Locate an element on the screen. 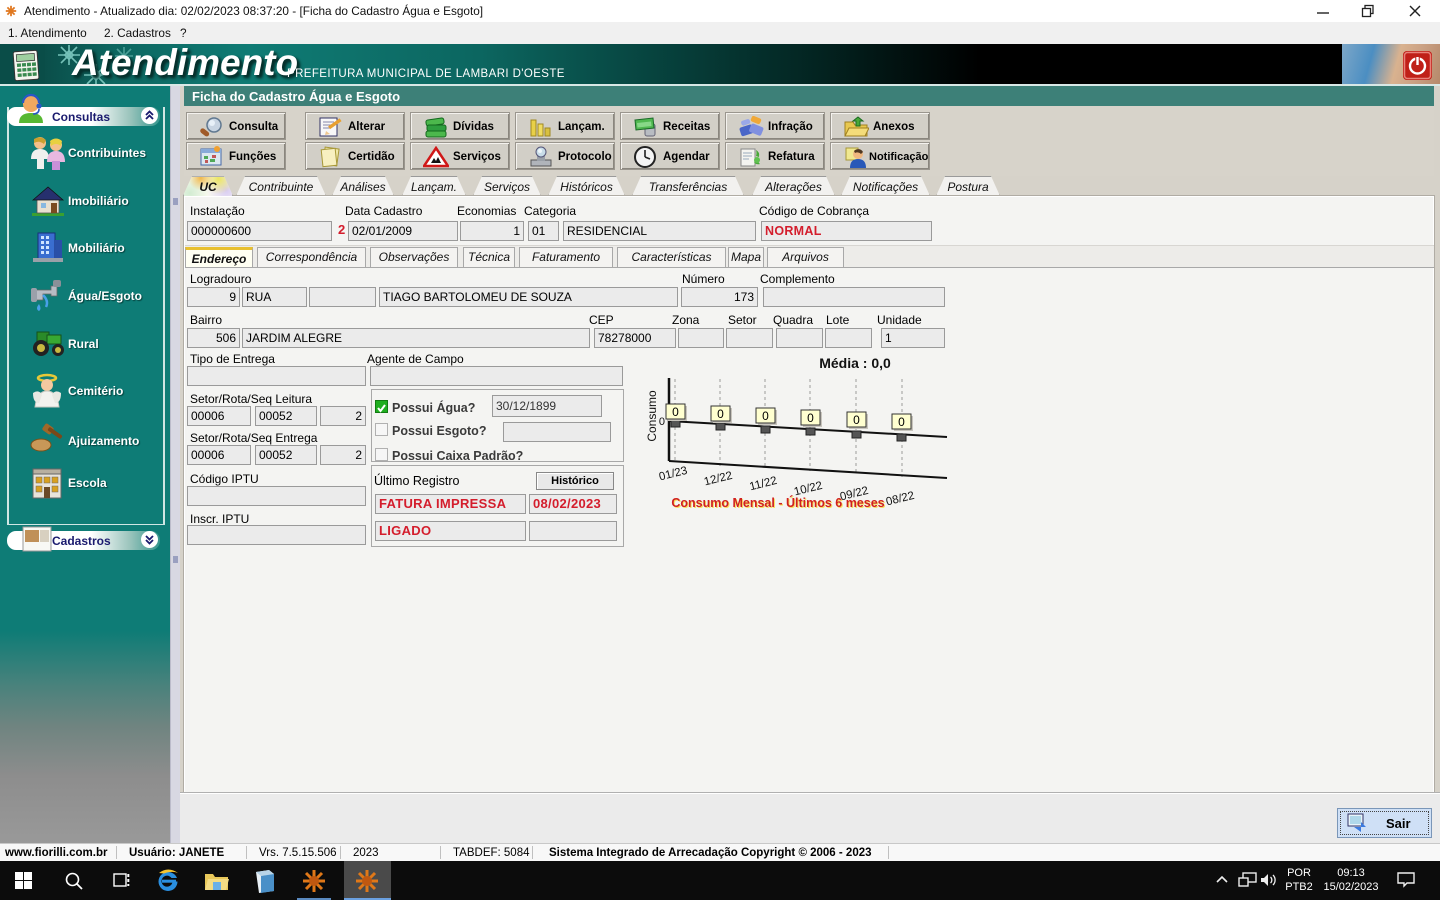 The image size is (1440, 900). svg-text: Consumo is located at coordinates (652, 416).